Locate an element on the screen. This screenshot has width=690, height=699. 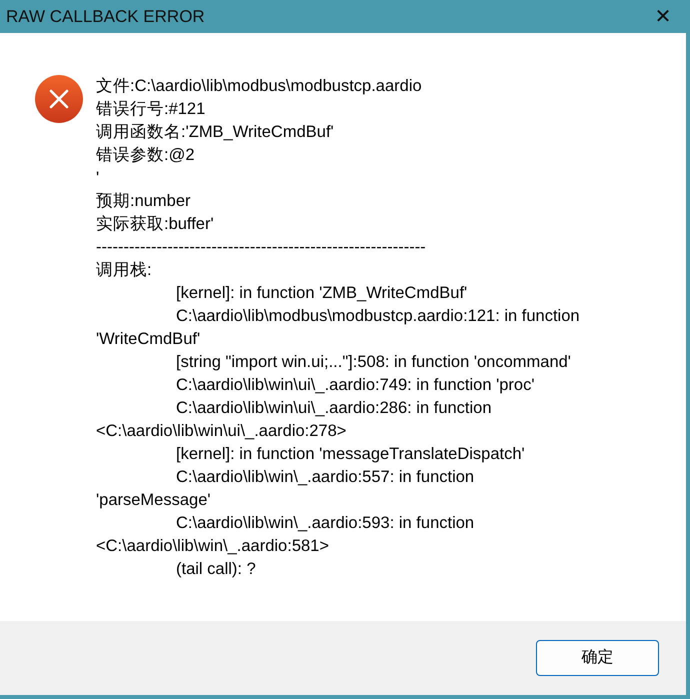
message-line: 预期:number is located at coordinates (144, 201).